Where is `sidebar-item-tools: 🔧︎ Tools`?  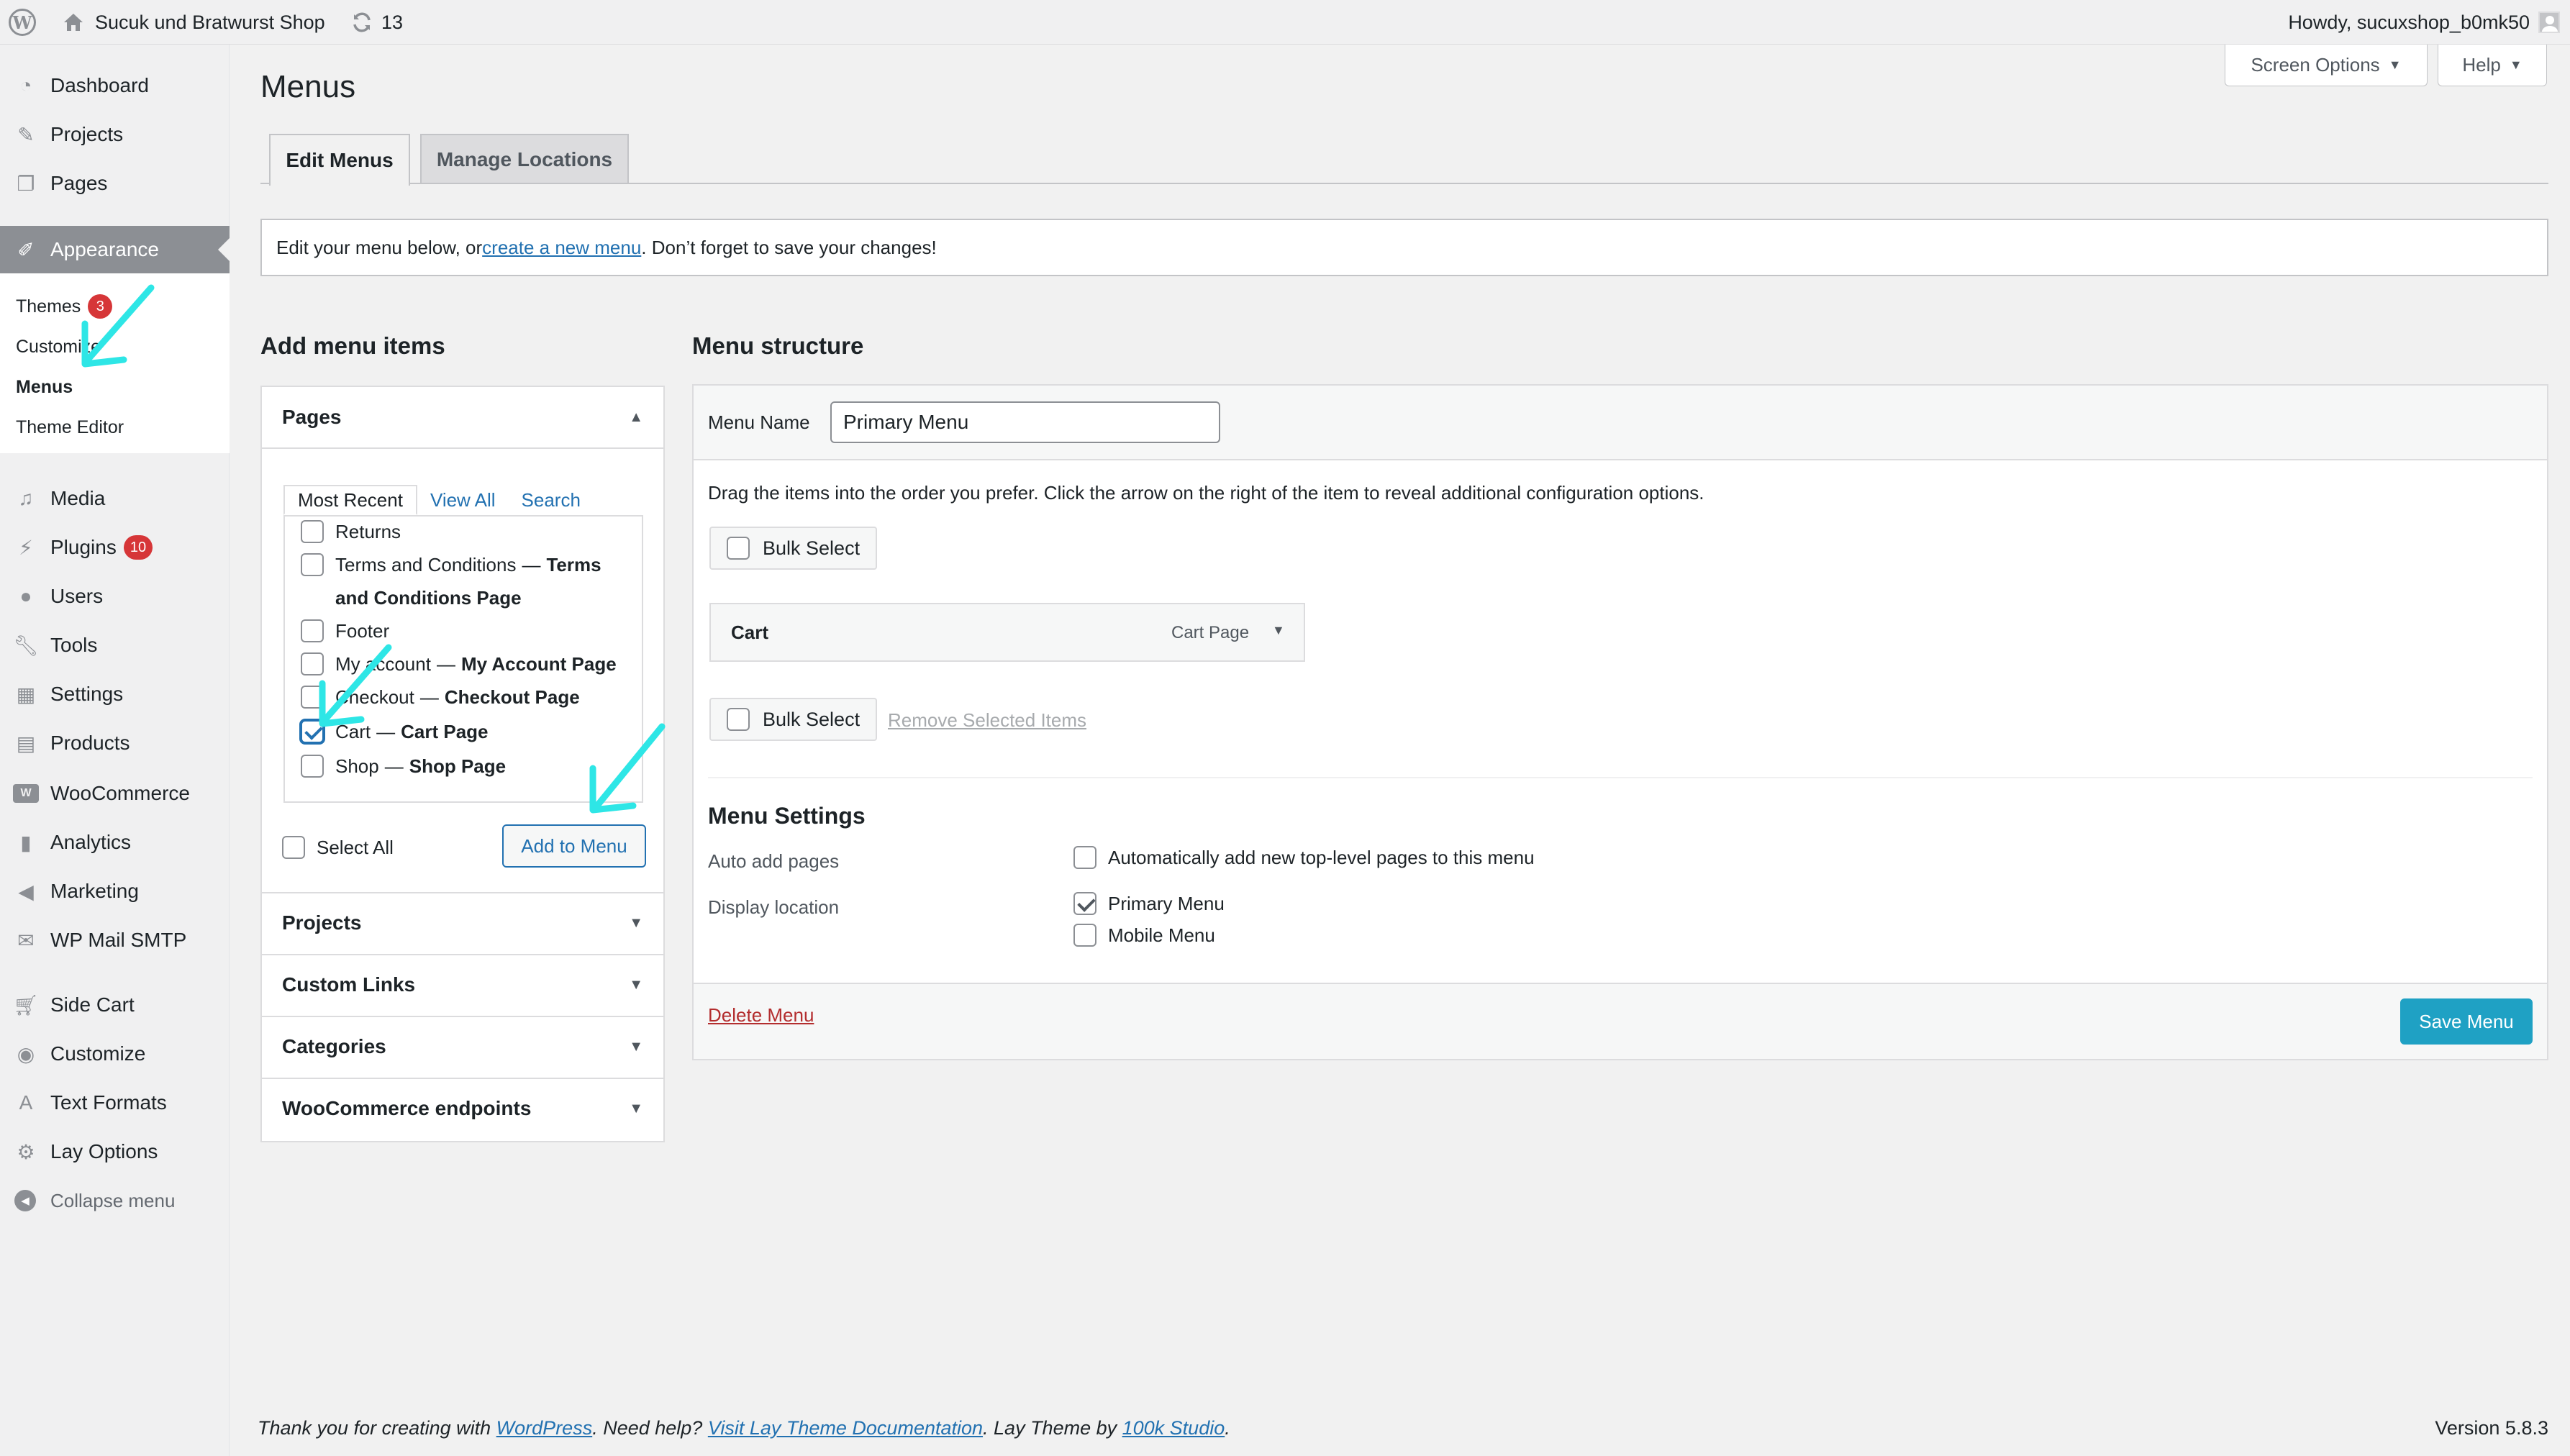 sidebar-item-tools: 🔧︎ Tools is located at coordinates (115, 645).